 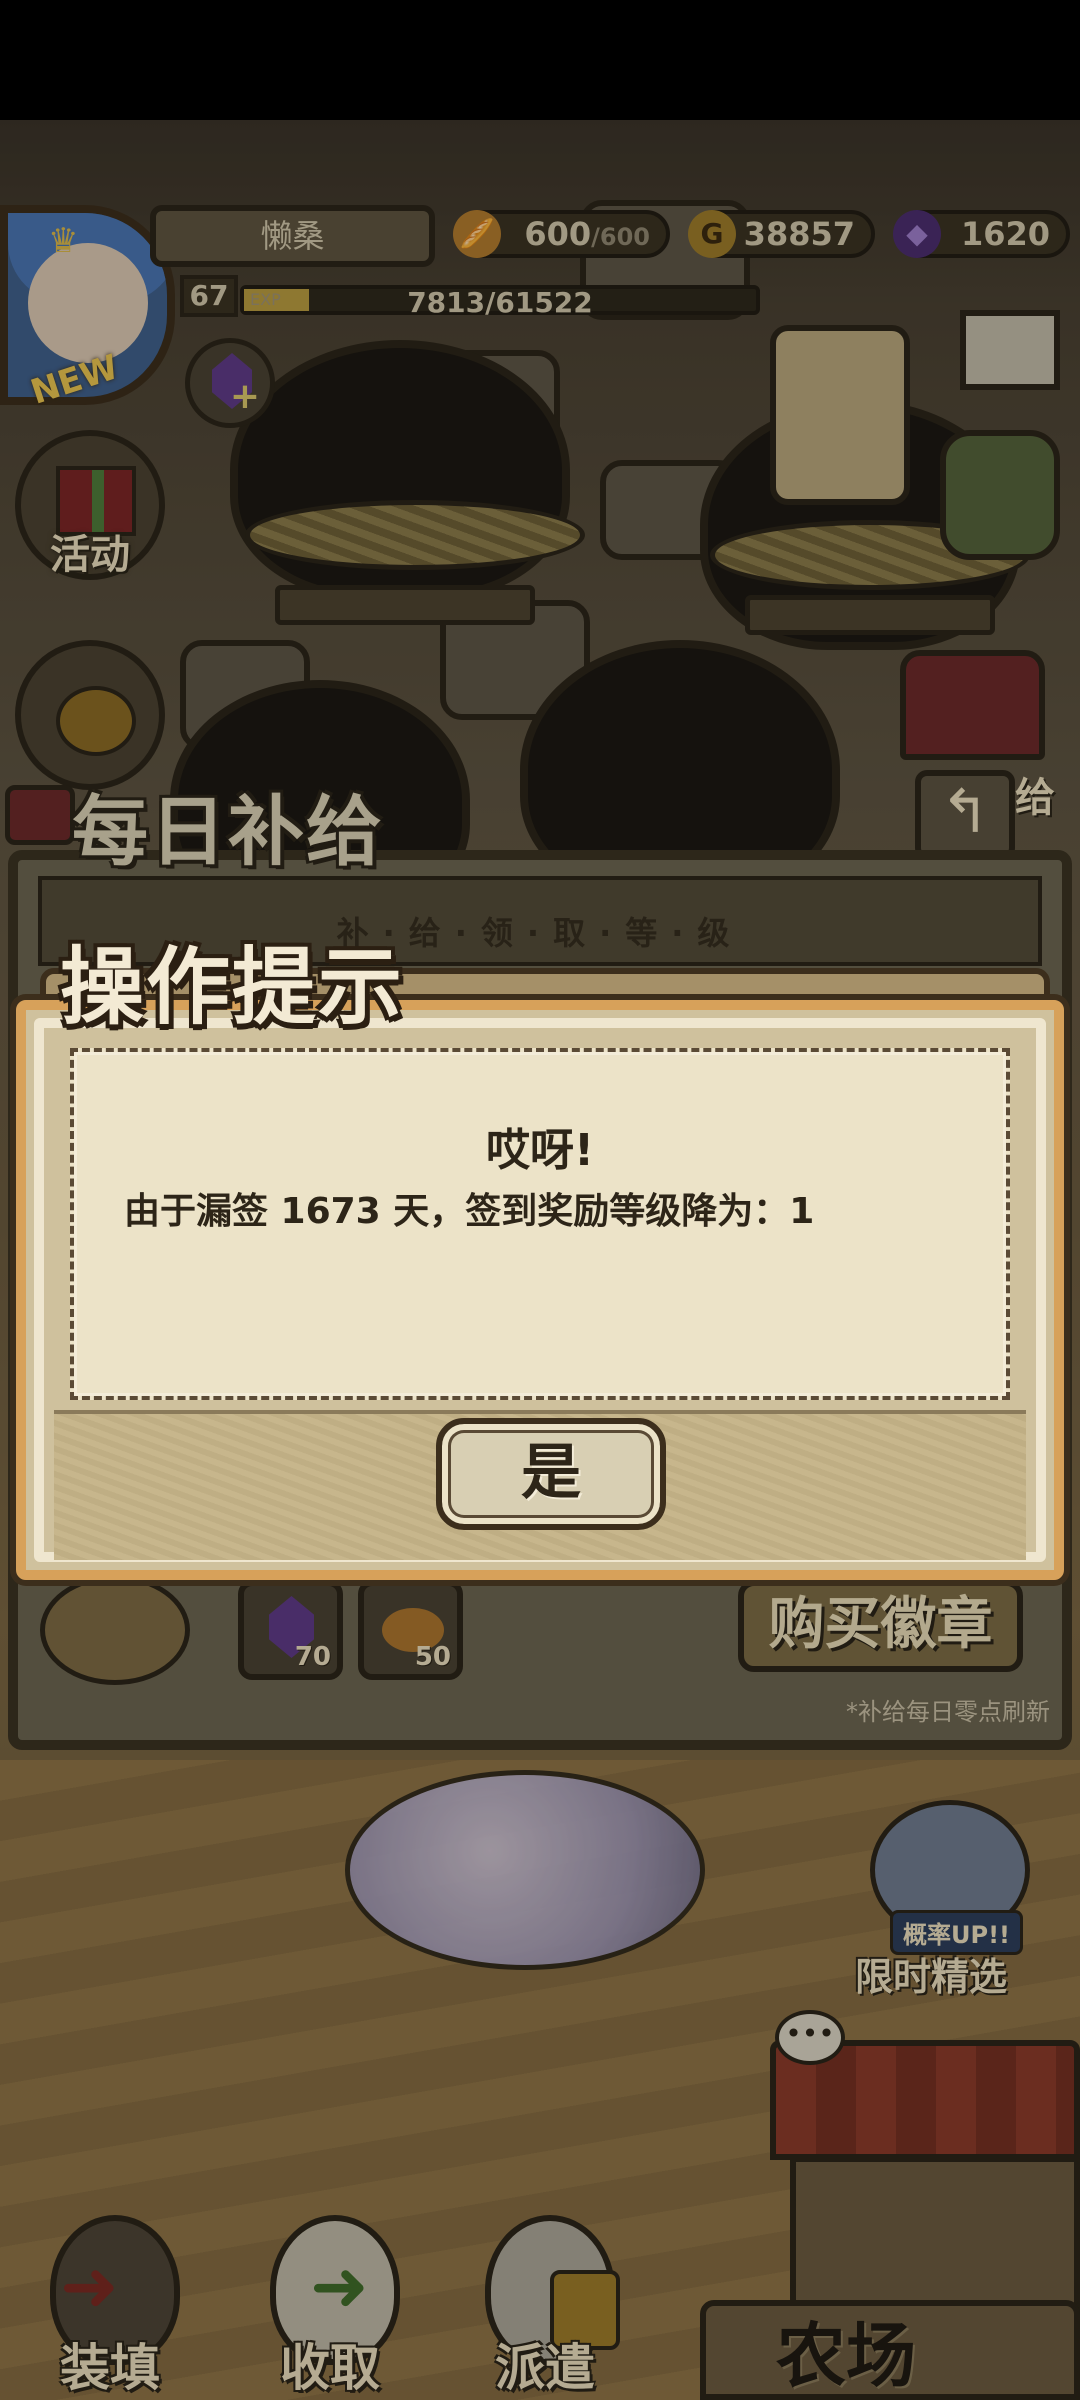 I want to click on status-bar, so click(x=540, y=60).